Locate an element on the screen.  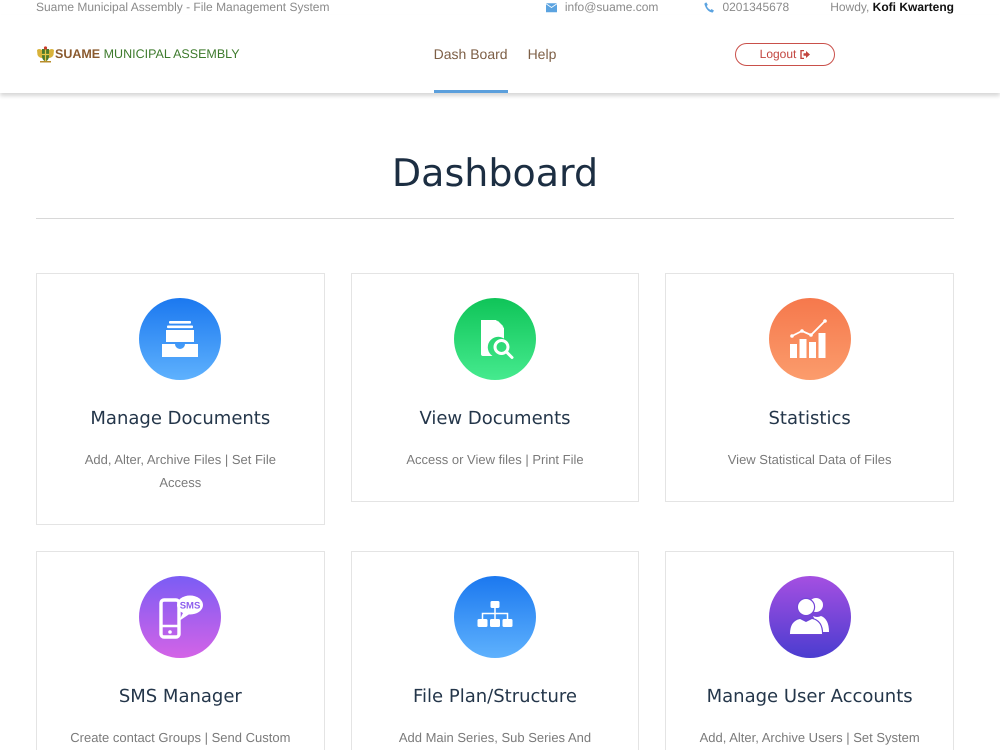
card-title: SMS Manager is located at coordinates (180, 697).